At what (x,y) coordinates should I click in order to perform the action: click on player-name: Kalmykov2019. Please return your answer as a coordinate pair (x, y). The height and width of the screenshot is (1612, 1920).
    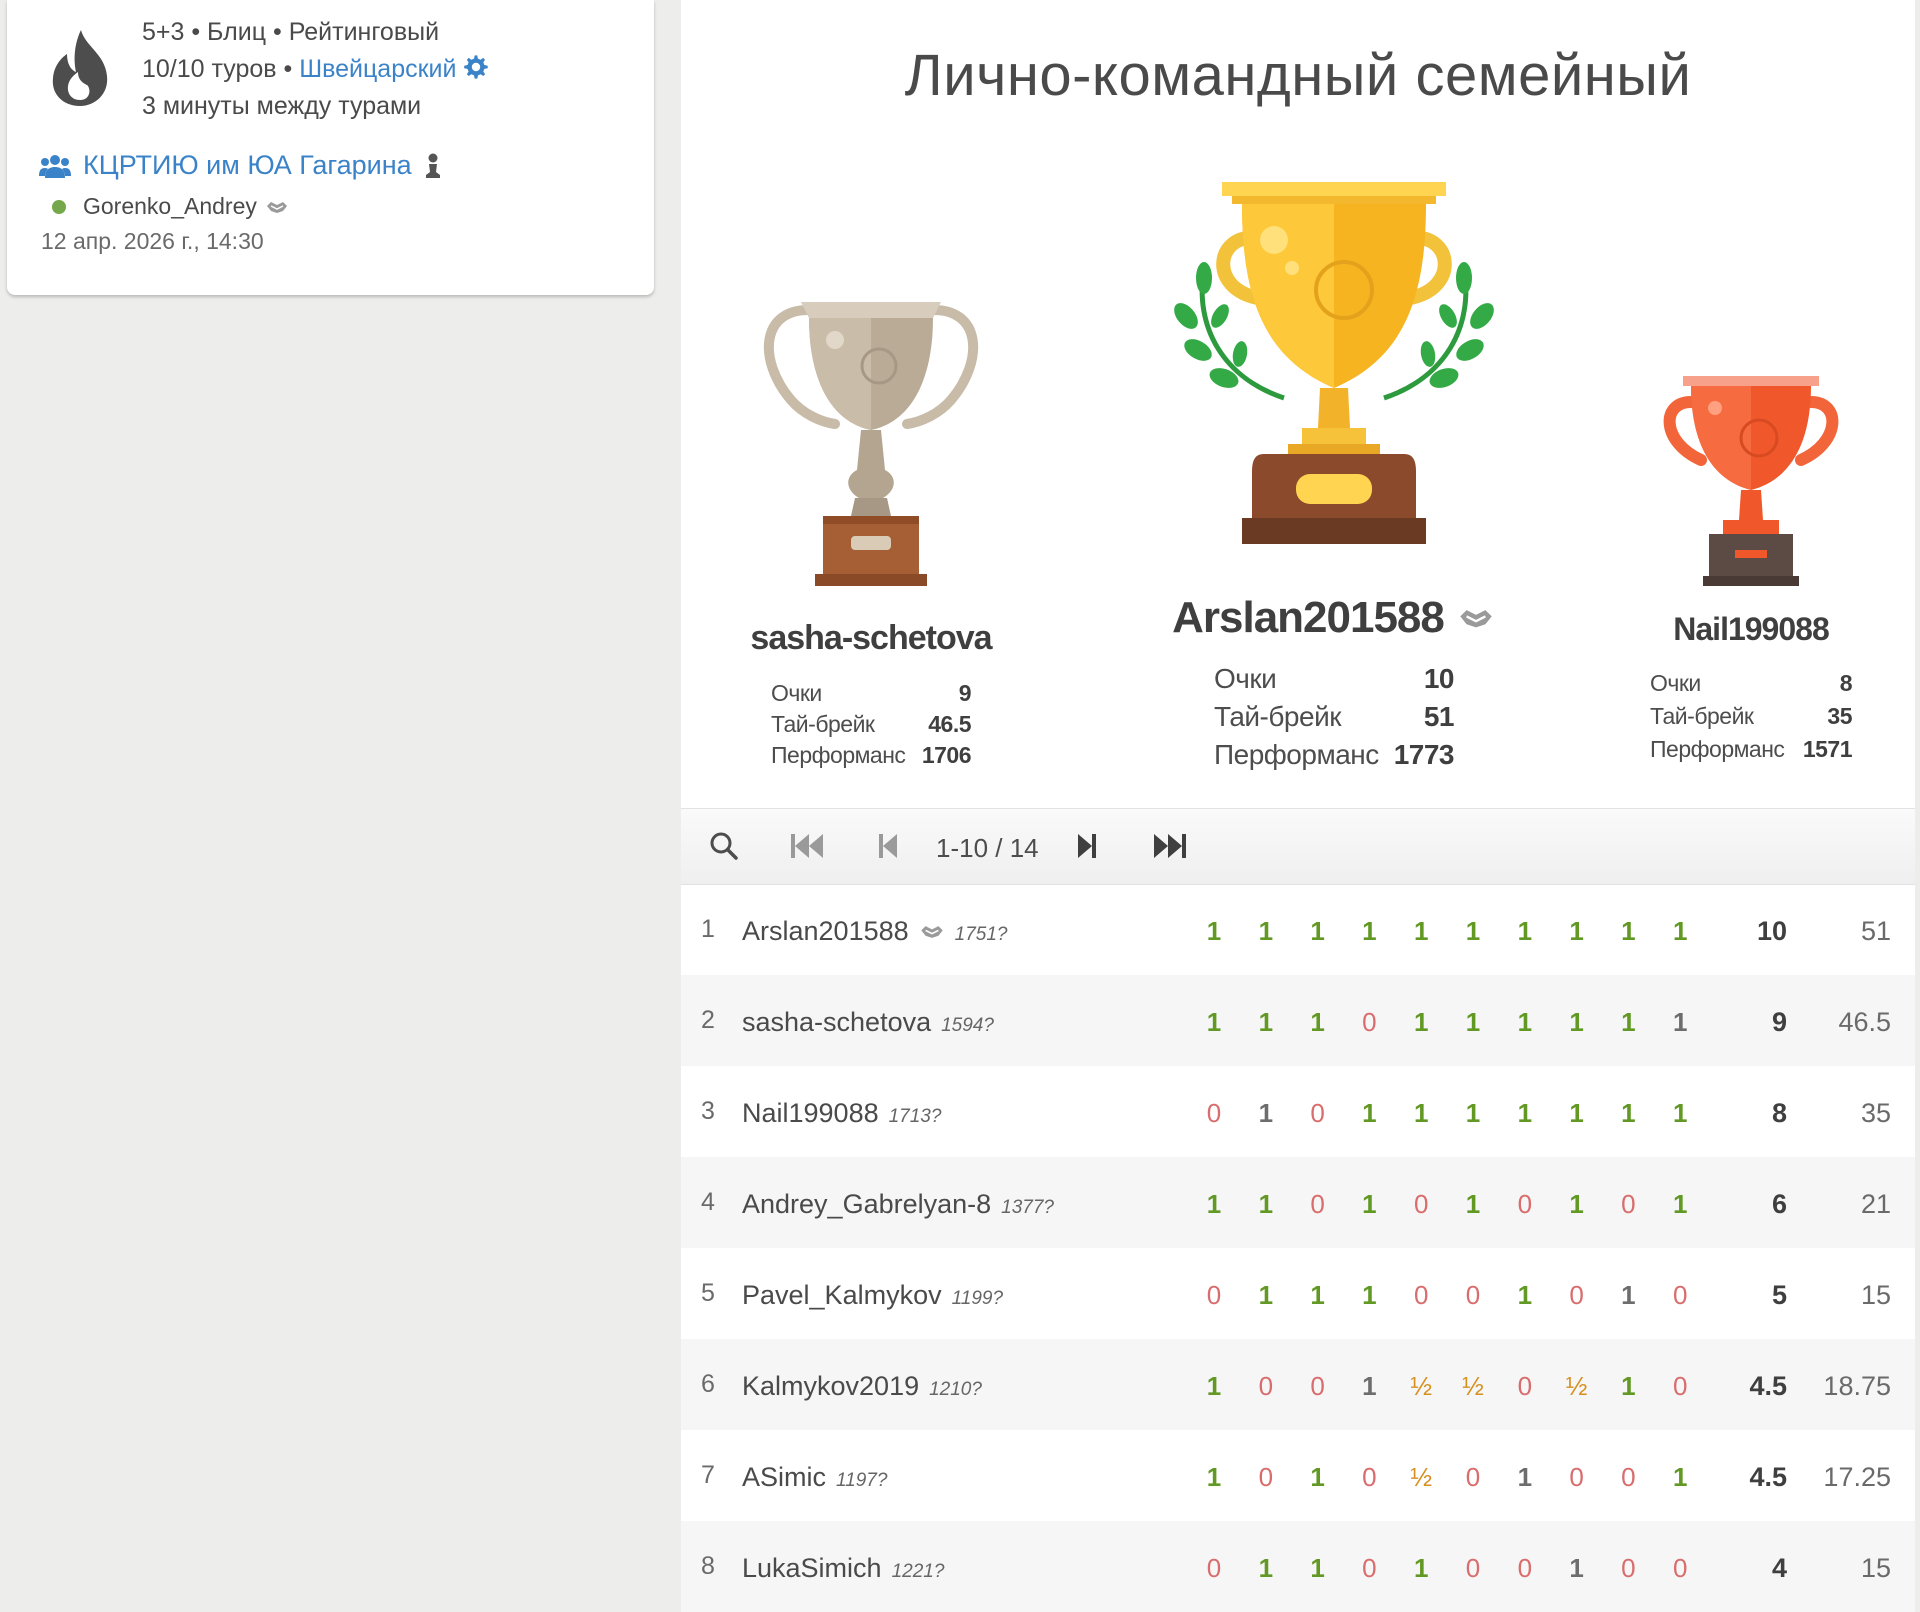
    Looking at the image, I should click on (830, 1386).